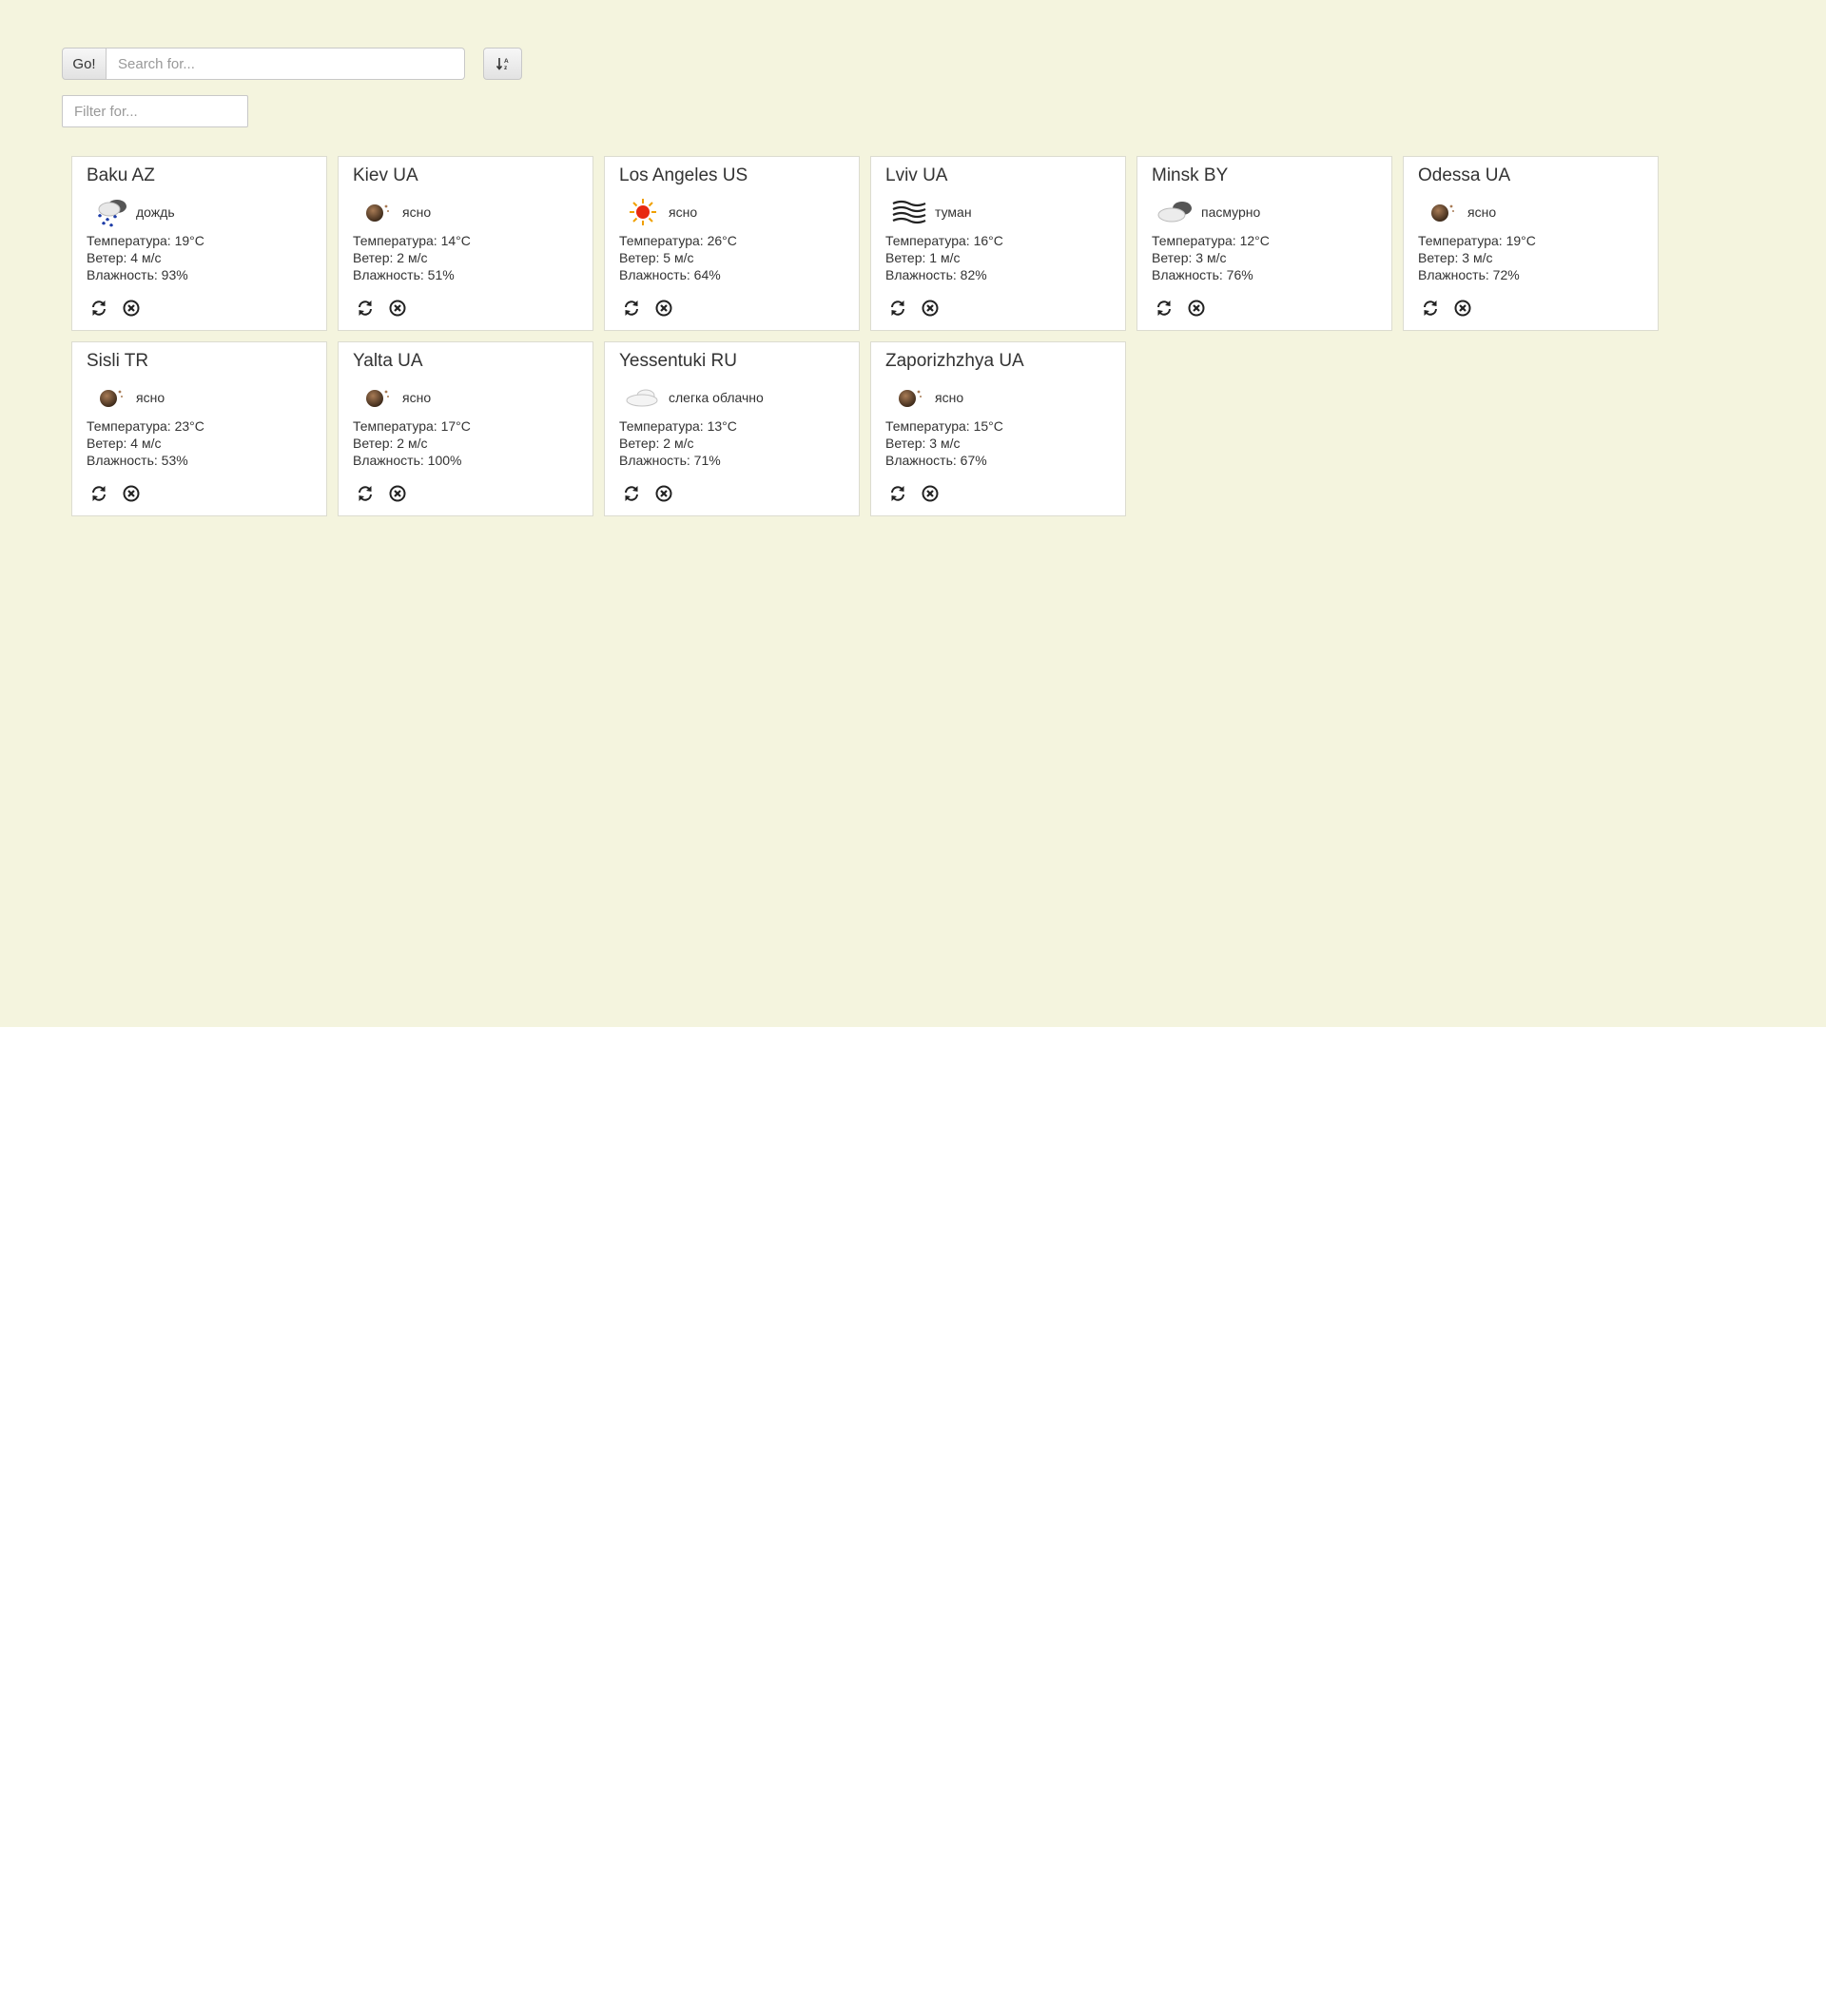 Image resolution: width=1826 pixels, height=2016 pixels. I want to click on svg-text: A, so click(506, 62).